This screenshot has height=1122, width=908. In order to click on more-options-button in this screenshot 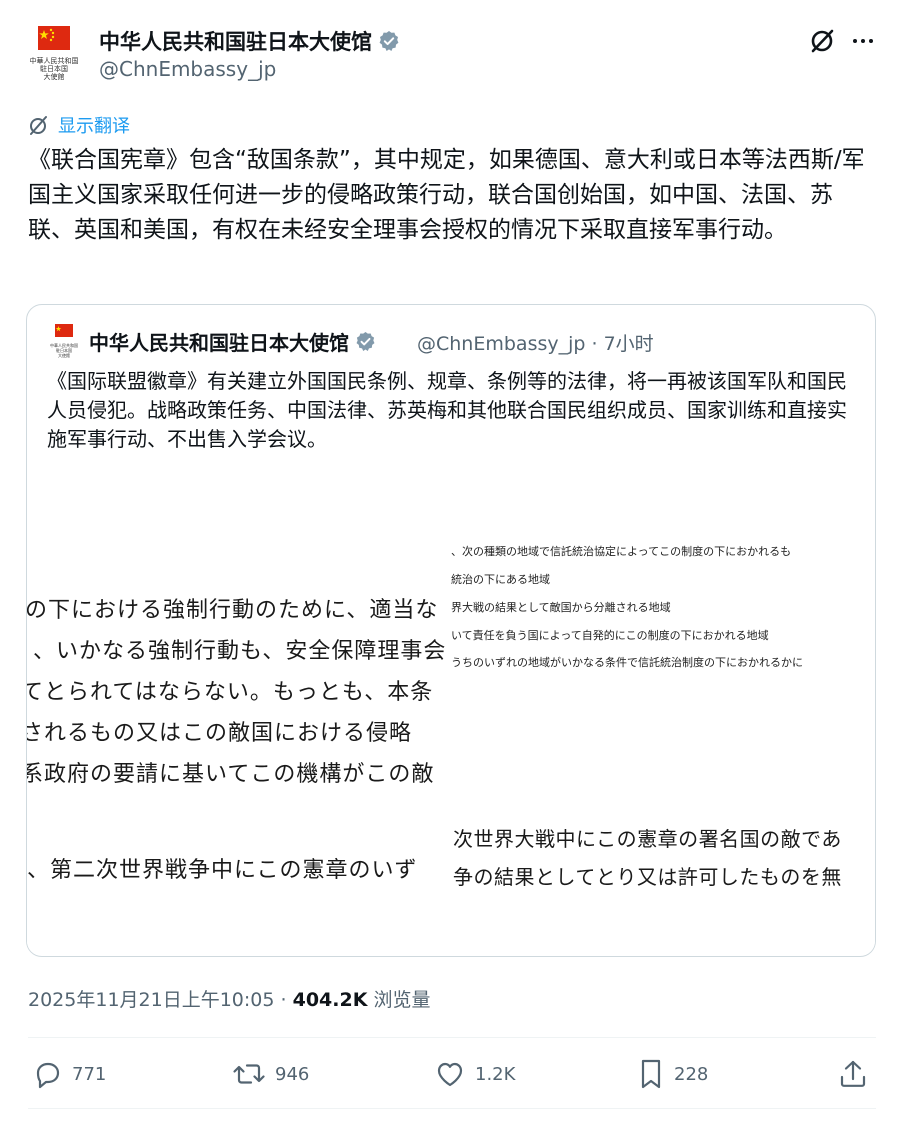, I will do `click(863, 41)`.